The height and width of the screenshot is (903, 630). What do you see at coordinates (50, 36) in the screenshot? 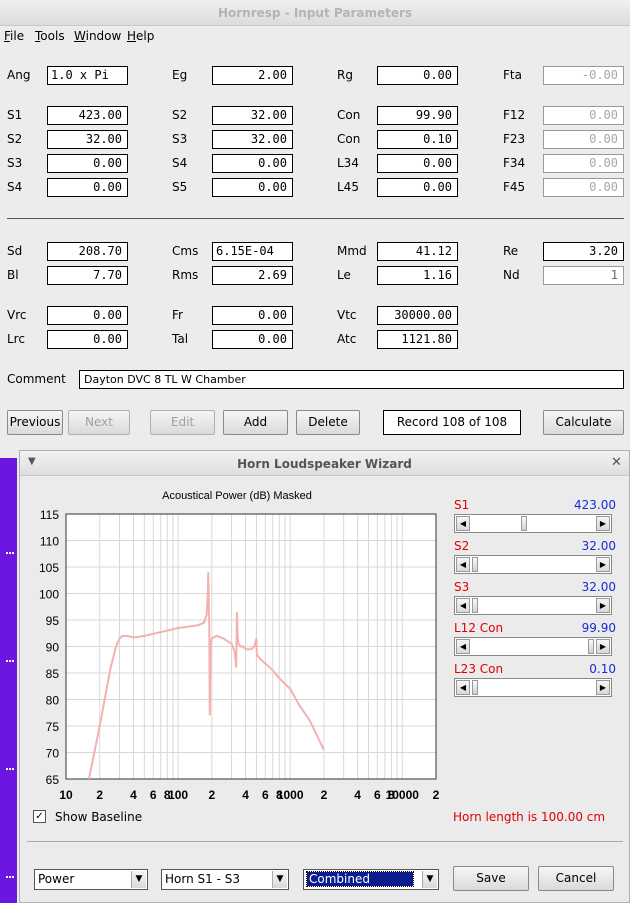
I see `menu-tools: Tools` at bounding box center [50, 36].